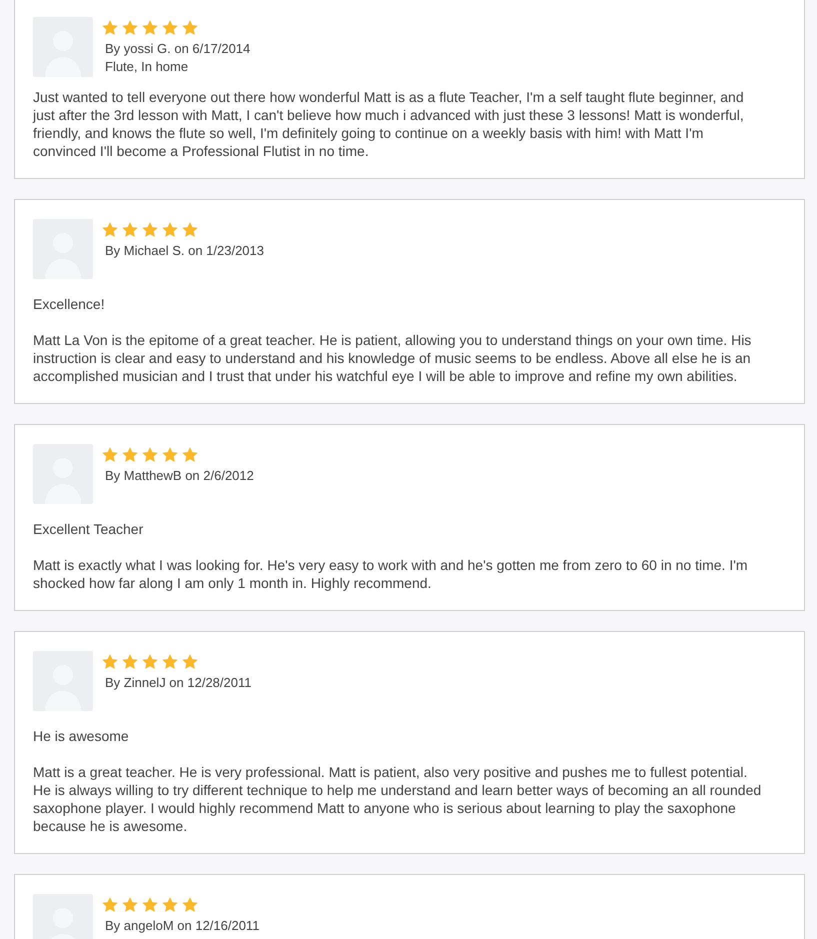  Describe the element at coordinates (392, 358) in the screenshot. I see `review-text: Matt La Von is the epitome of a great teacher. He is patient, allowing you to understand things on your own time. His instruction is clear and easy to understand and his knowledge of music seems to be endless. Above all else he is an accomplished musician and I trust that under his watchful eye I will be able to improve and refine my own abilities.` at that location.